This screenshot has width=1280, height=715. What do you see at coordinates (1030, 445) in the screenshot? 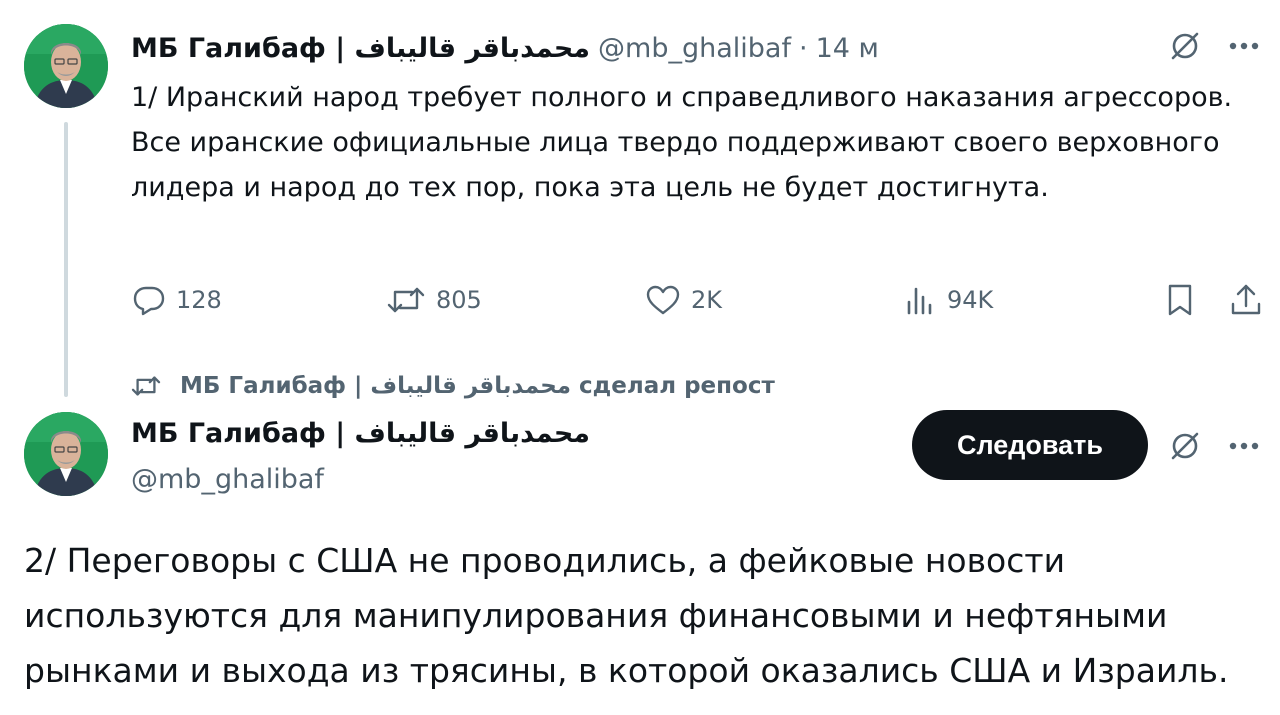
I see `follow-button: Следовать` at bounding box center [1030, 445].